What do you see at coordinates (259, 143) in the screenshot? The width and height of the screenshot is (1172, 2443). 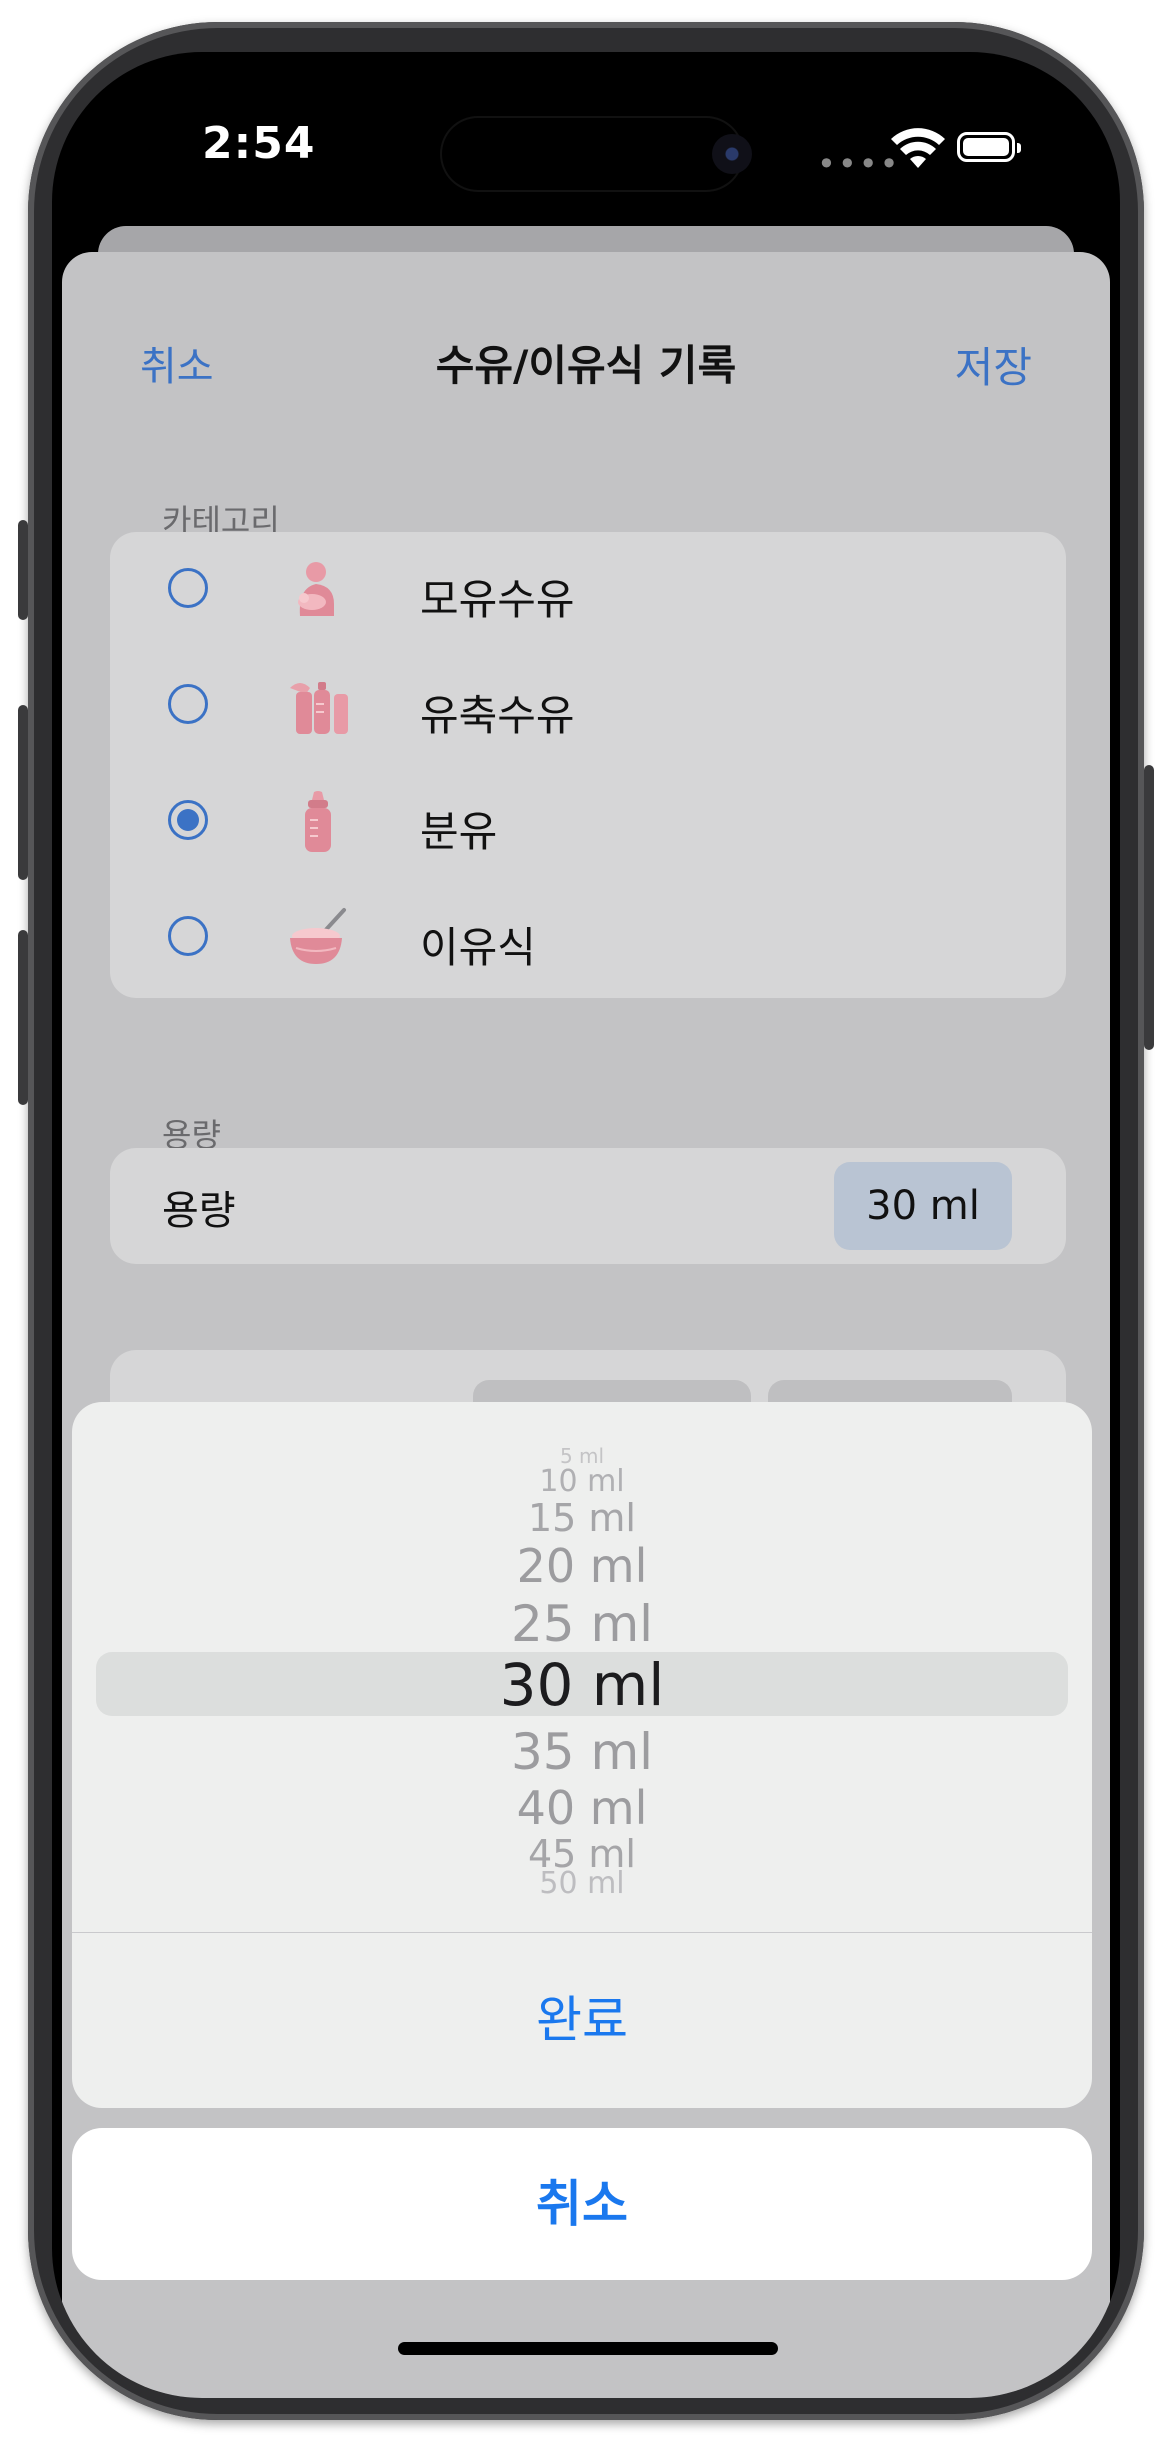 I see `status-time: 2:54` at bounding box center [259, 143].